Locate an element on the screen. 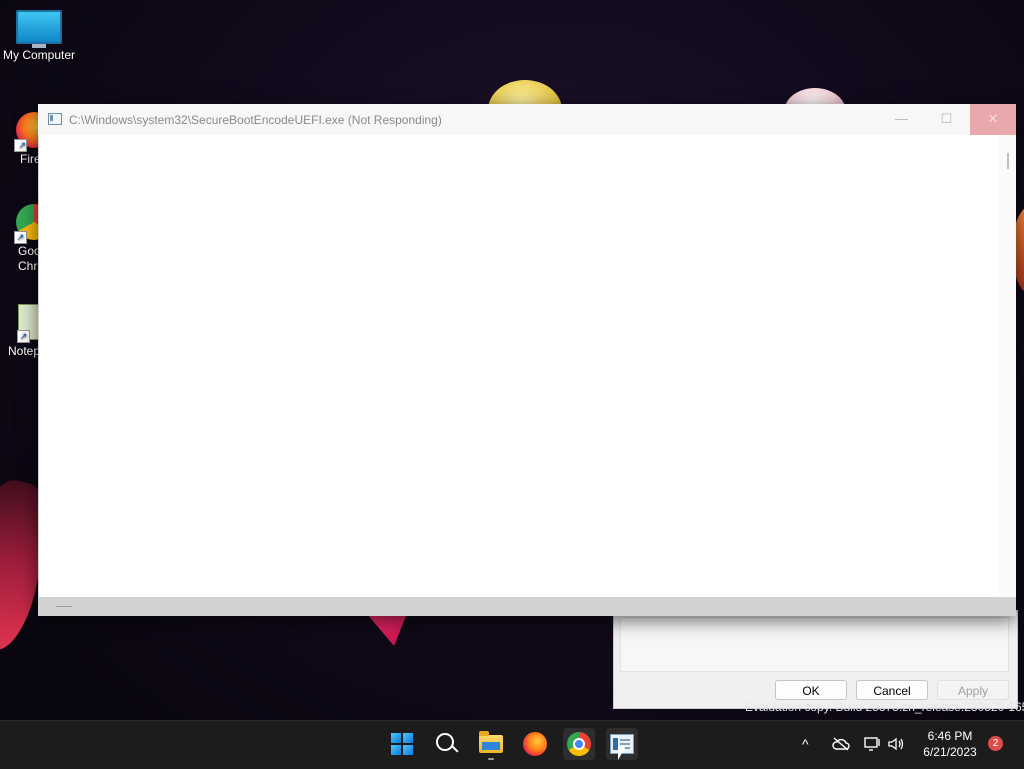 Image resolution: width=1024 pixels, height=769 pixels. search-icon is located at coordinates (445, 742).